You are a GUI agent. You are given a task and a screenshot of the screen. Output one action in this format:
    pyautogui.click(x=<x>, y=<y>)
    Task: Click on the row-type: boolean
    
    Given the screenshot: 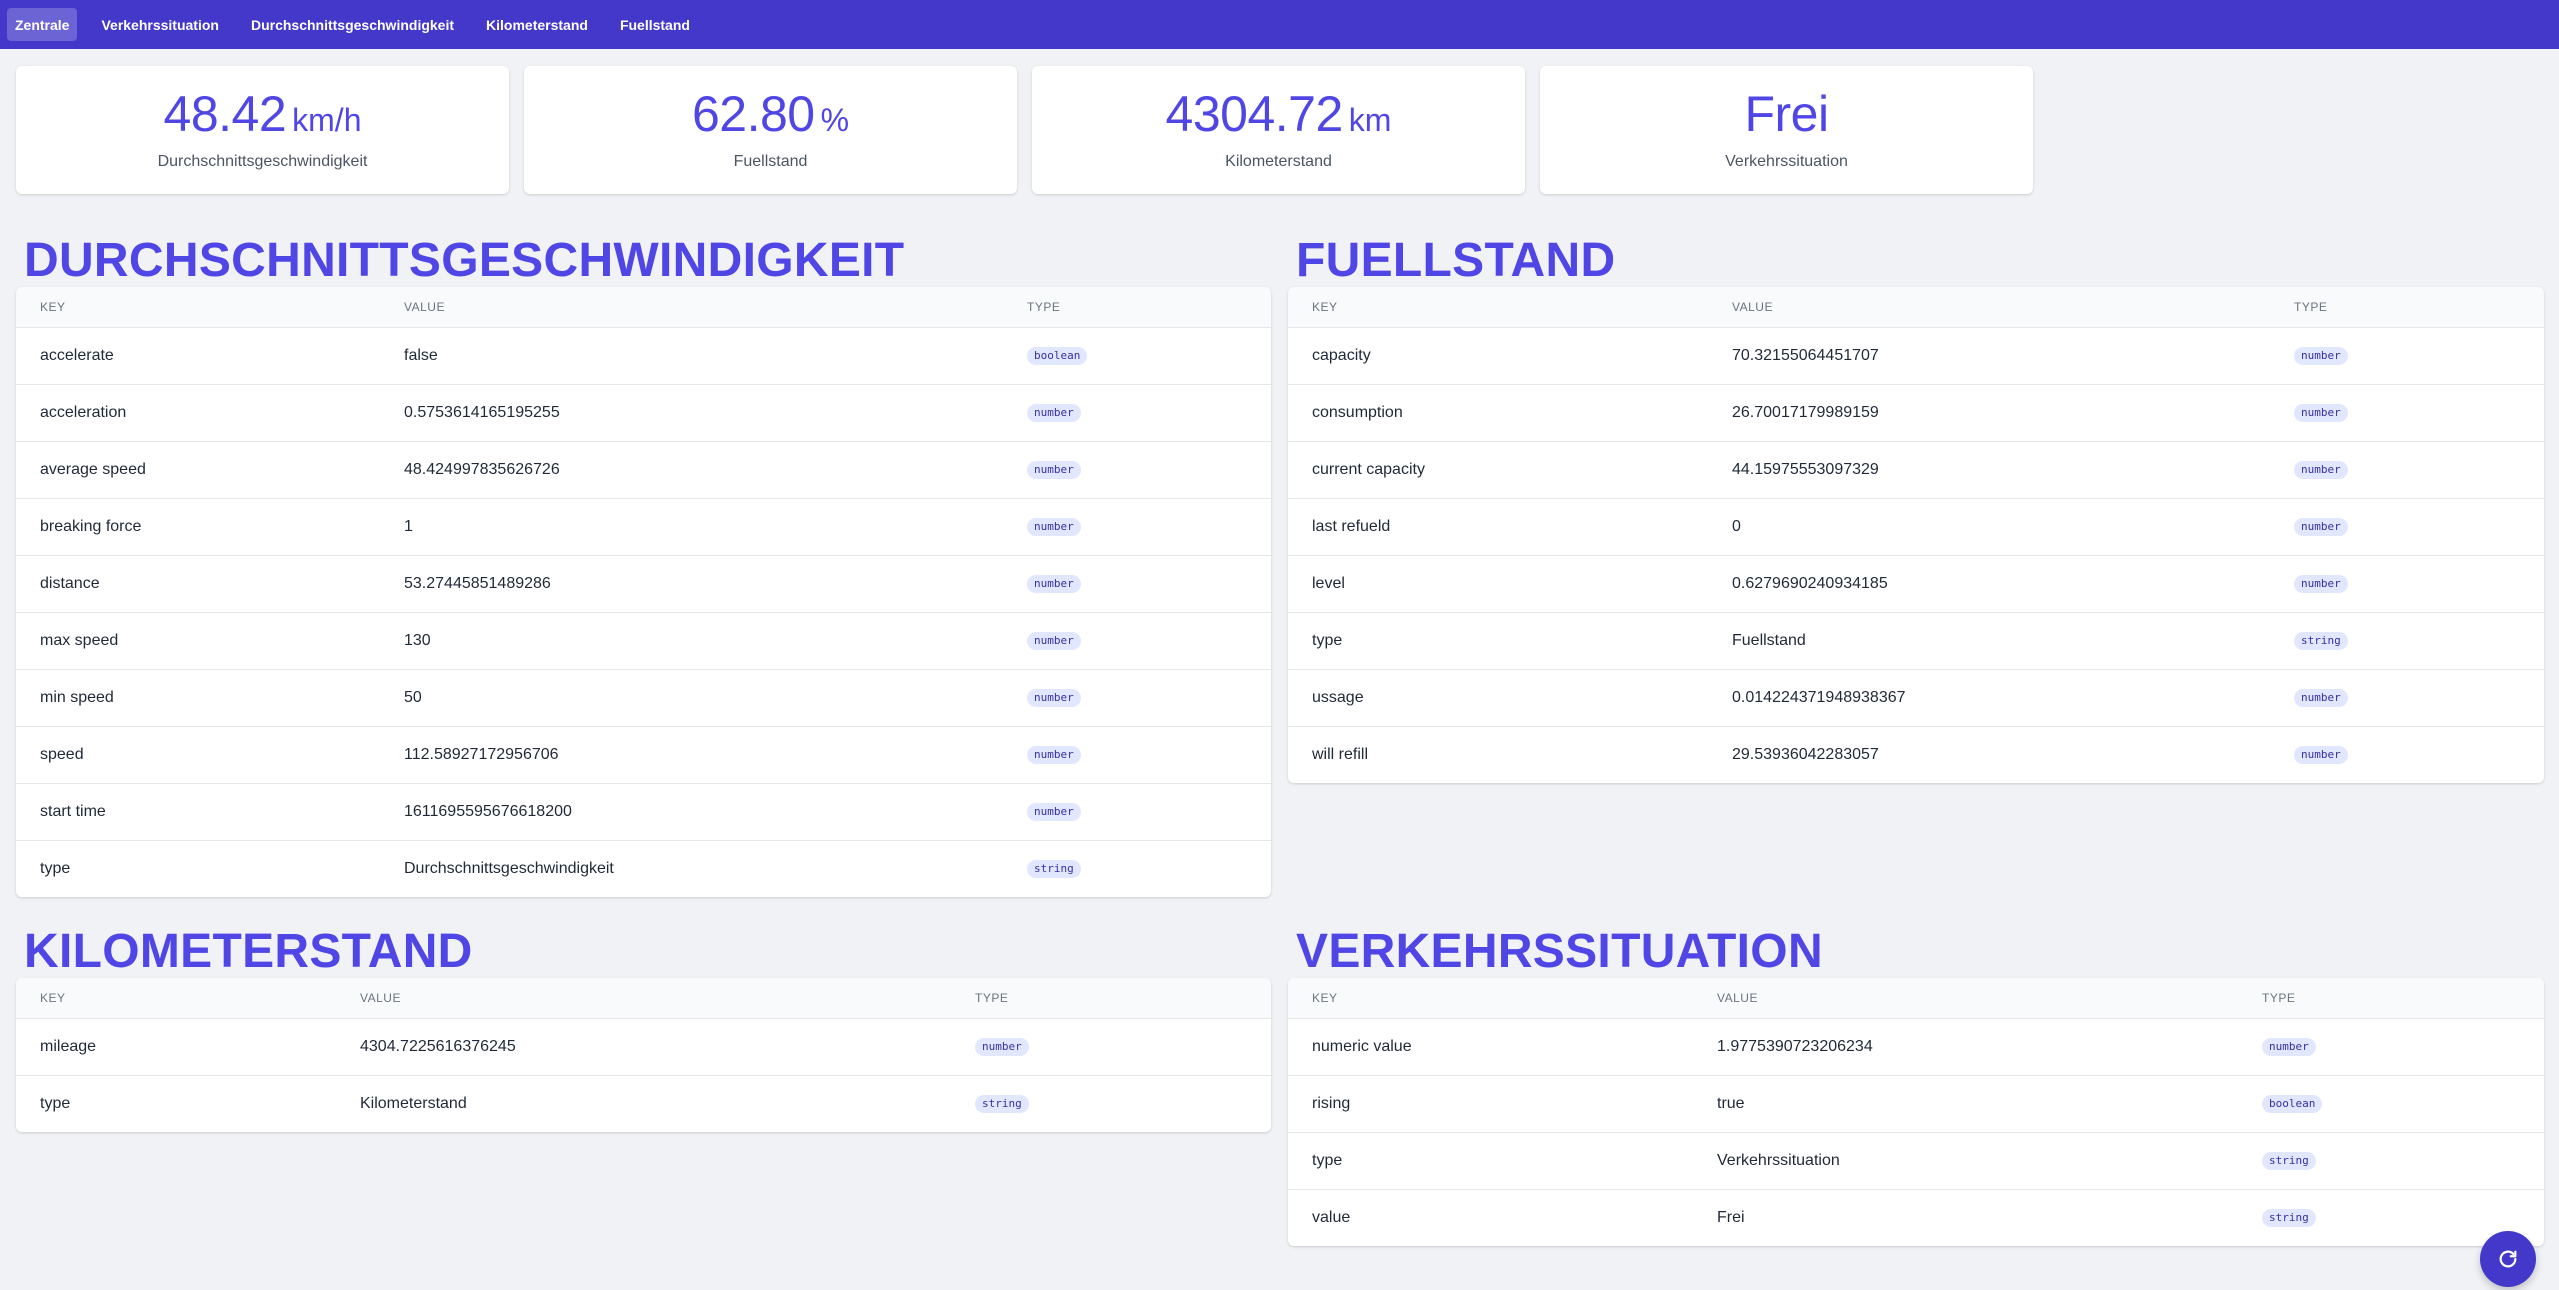 What is the action you would take?
    pyautogui.click(x=1137, y=355)
    